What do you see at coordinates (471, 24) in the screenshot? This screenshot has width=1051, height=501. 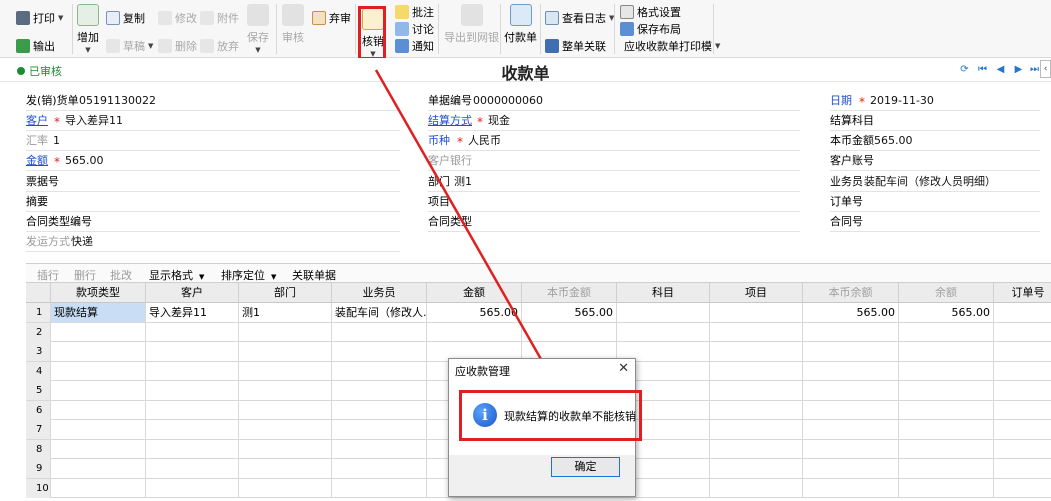 I see `export-netbank-button: 导出到网银` at bounding box center [471, 24].